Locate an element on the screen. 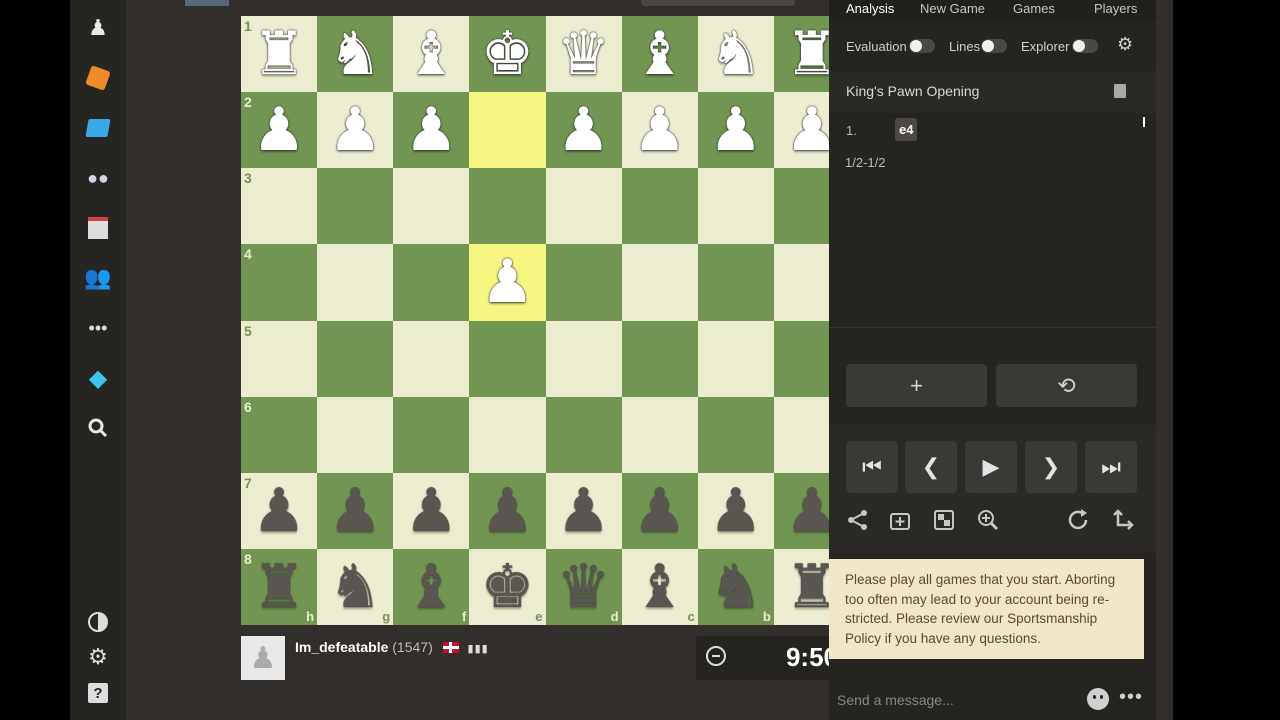 Image resolution: width=1280 pixels, height=720 pixels. tab-analysis: Analysis is located at coordinates (870, 8).